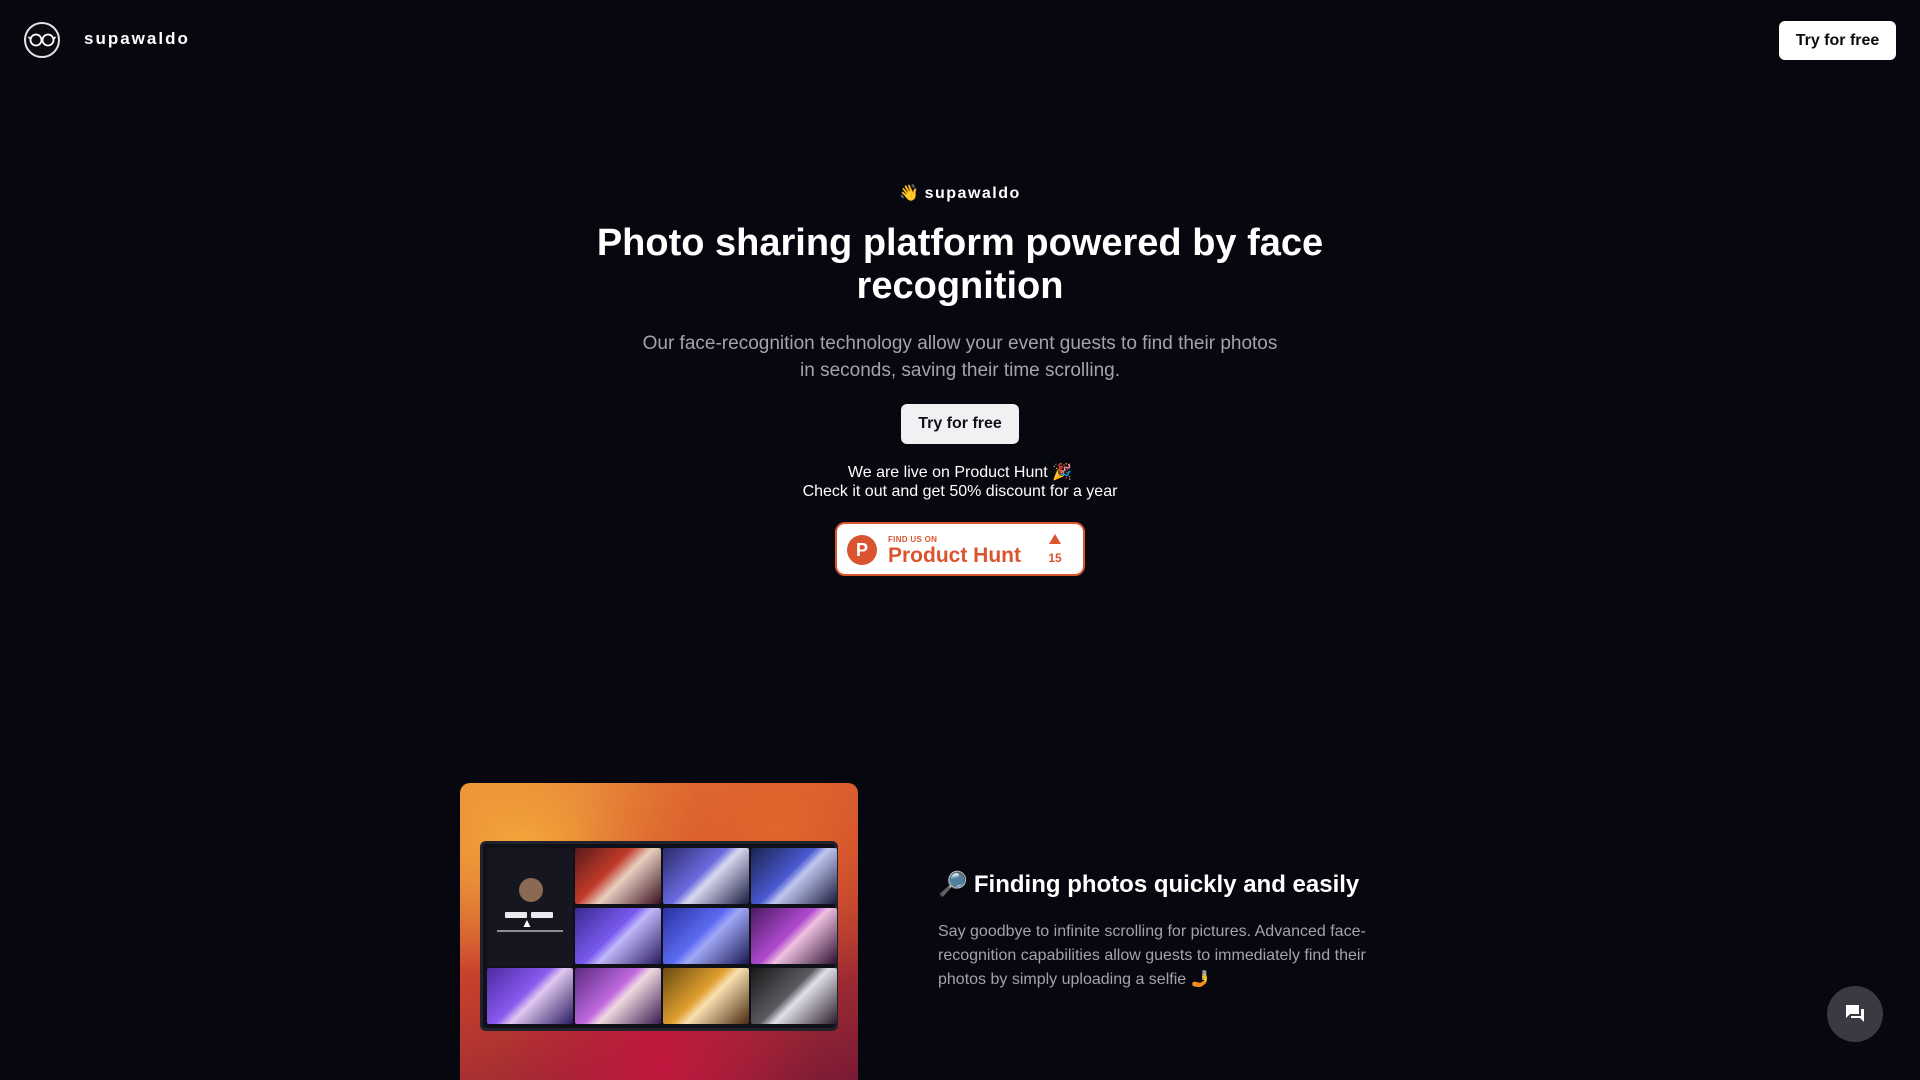 Image resolution: width=1920 pixels, height=1080 pixels. What do you see at coordinates (542, 915) in the screenshot?
I see `mockup-chip` at bounding box center [542, 915].